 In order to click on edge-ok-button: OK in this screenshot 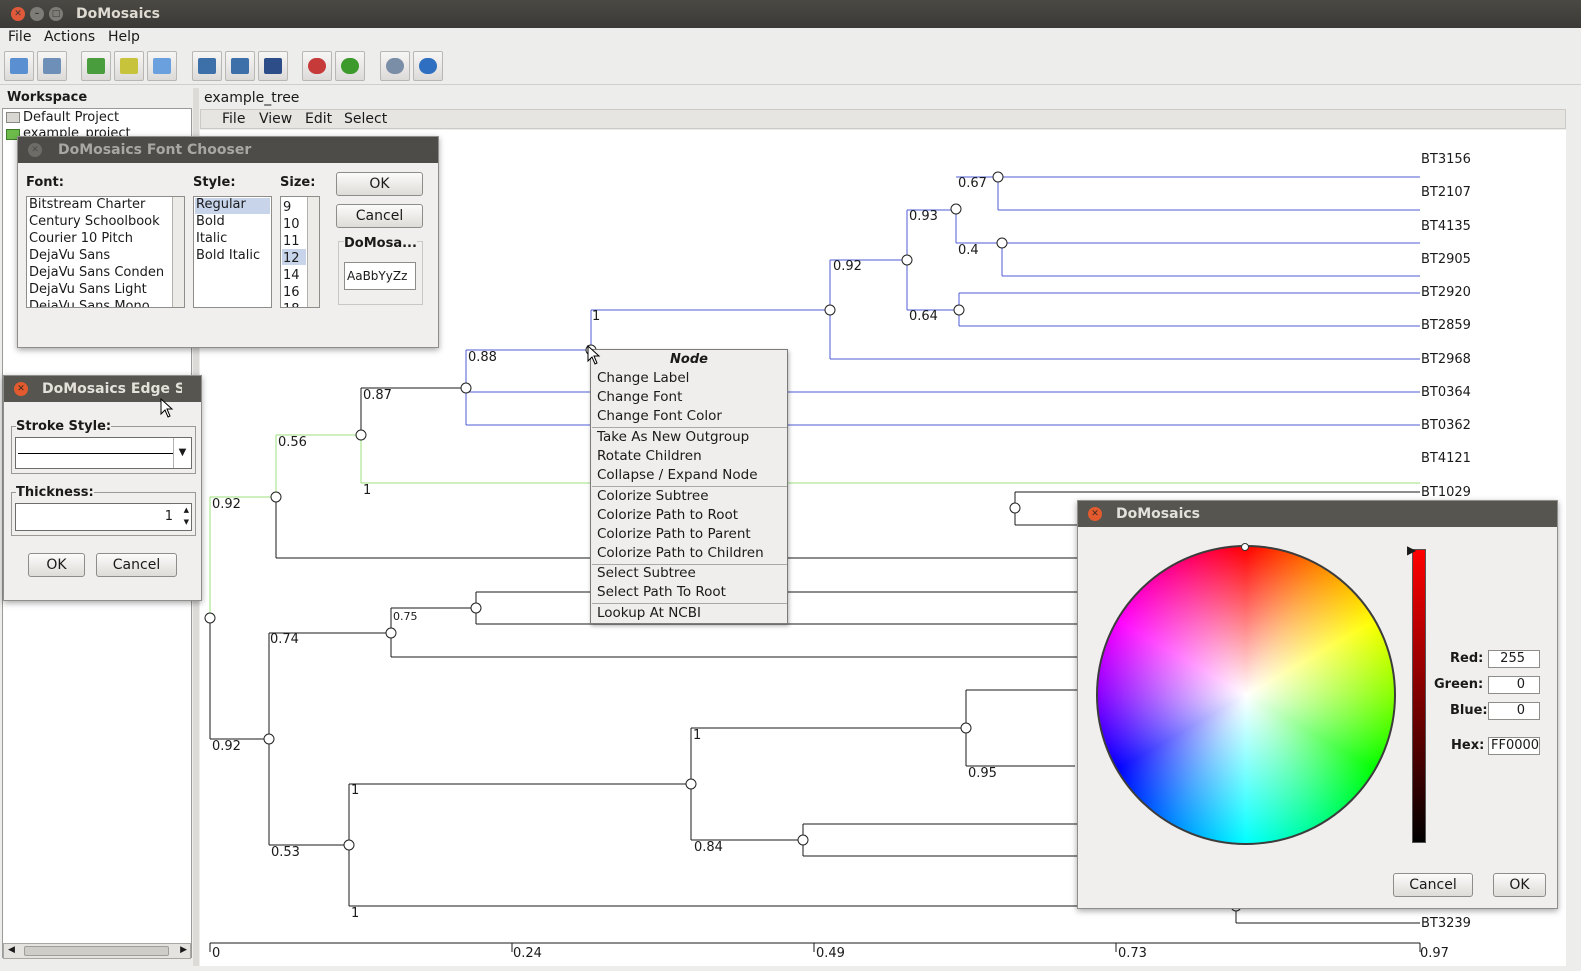, I will do `click(56, 565)`.